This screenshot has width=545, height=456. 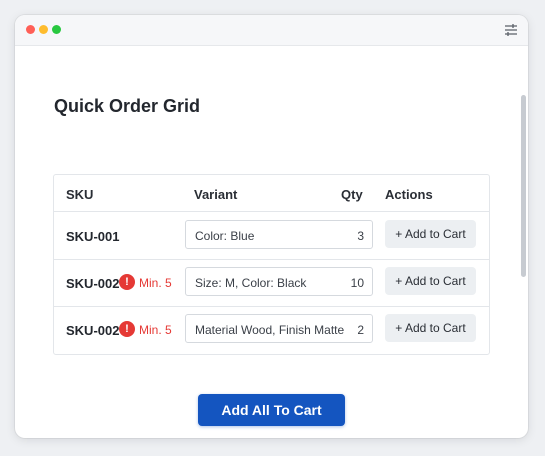 I want to click on variant-qty-input: Size: M, Color: Black 10, so click(x=279, y=281).